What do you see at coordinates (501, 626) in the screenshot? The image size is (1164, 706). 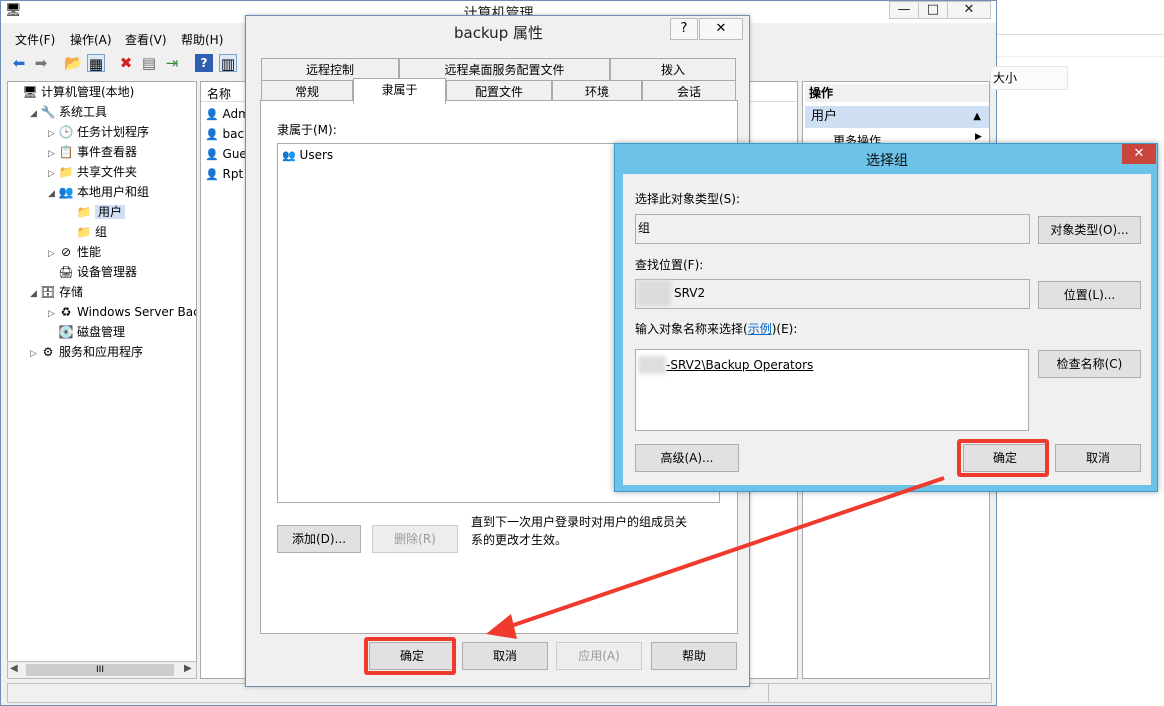 I see `arrow-head` at bounding box center [501, 626].